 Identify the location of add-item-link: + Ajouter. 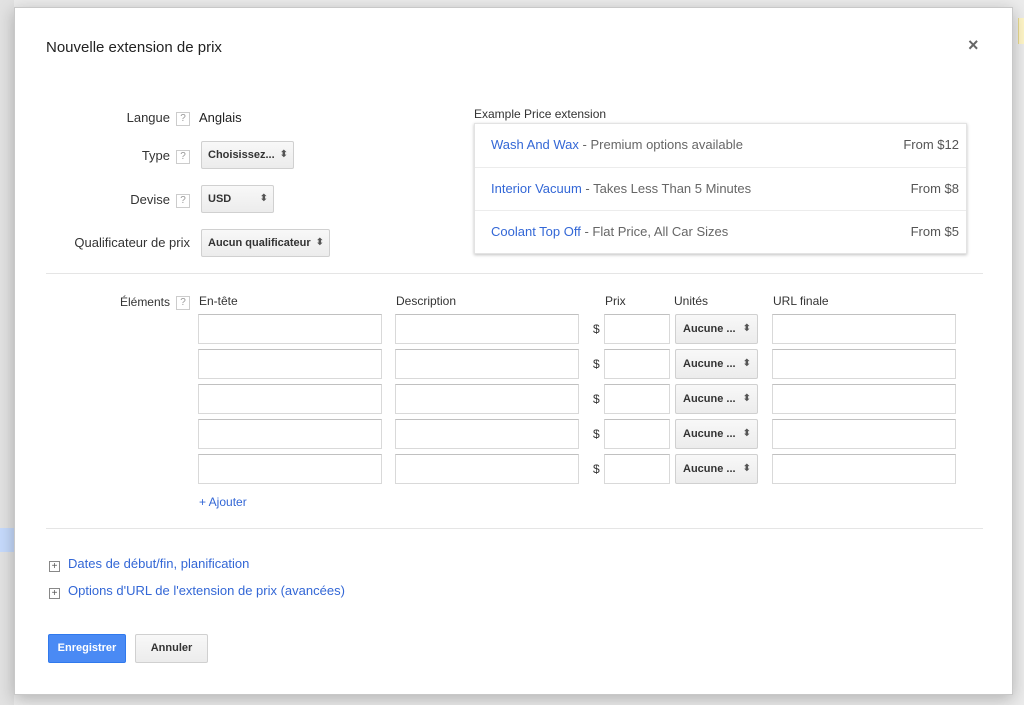
(223, 502).